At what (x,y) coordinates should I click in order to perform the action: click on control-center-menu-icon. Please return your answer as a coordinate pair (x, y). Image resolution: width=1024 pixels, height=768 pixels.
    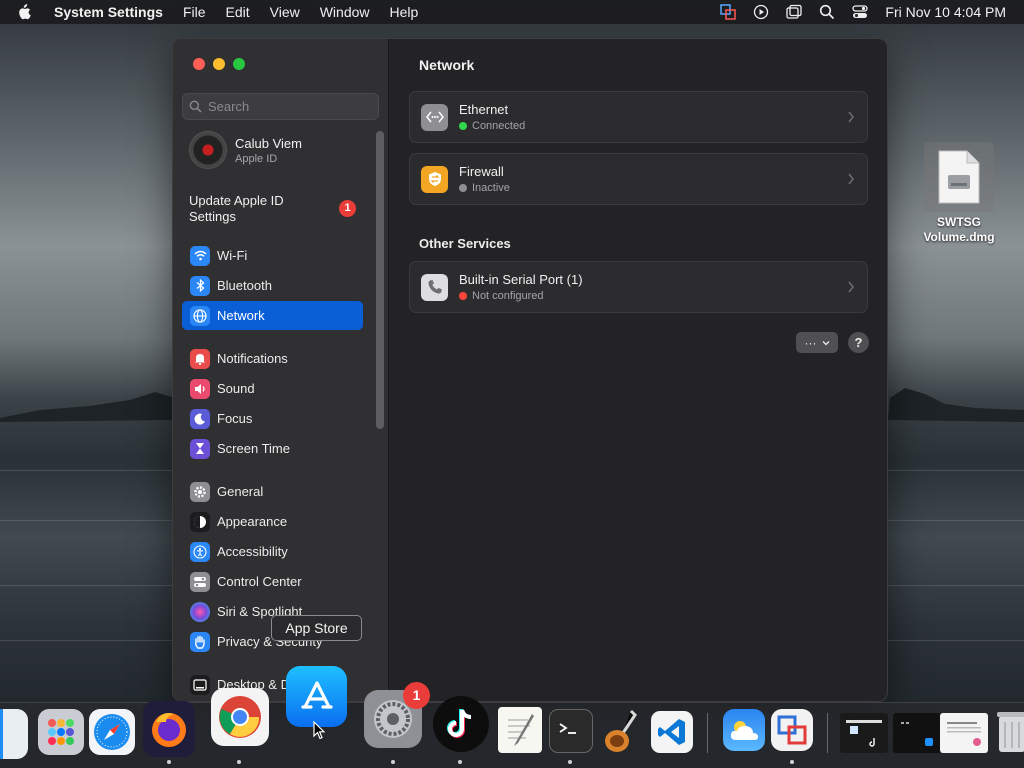
    Looking at the image, I should click on (860, 12).